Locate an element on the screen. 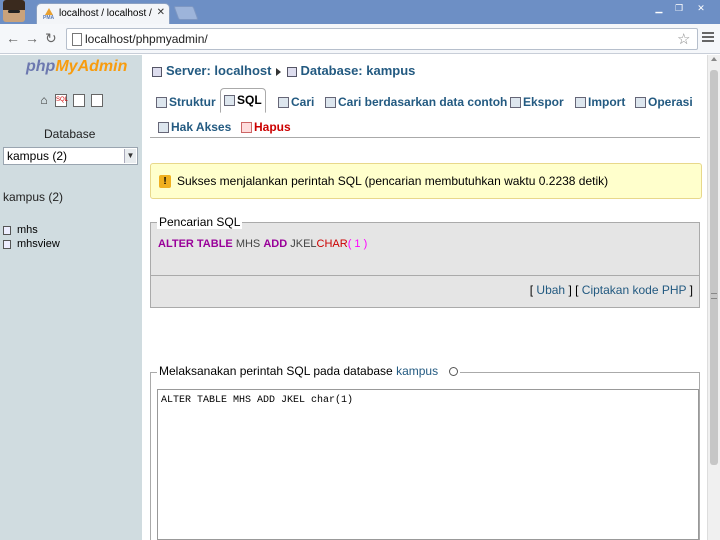 This screenshot has width=720, height=540. home-icon: ⌂ is located at coordinates (44, 100).